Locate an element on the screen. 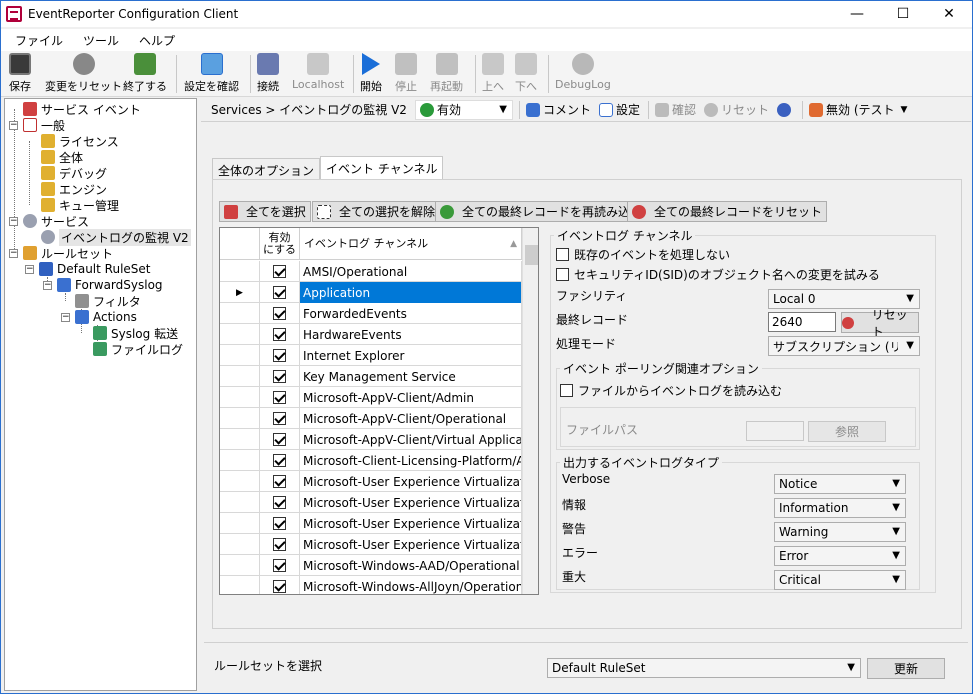 Image resolution: width=973 pixels, height=694 pixels. reload-last-records-button: 全ての最終レコードを再読み込み is located at coordinates (541, 211).